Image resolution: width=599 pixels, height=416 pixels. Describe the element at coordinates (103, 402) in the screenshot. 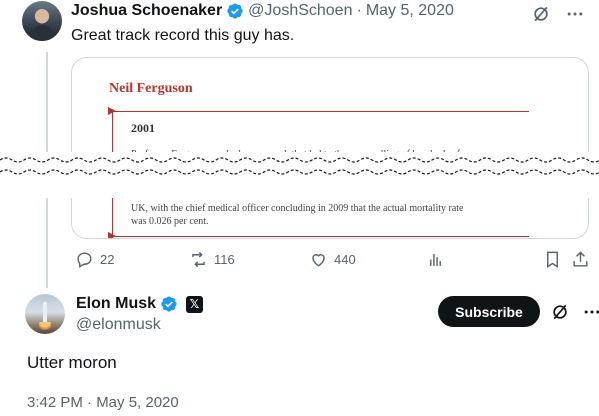

I see `tweet-timestamp: 3:42 PM · May 5, 2020` at that location.